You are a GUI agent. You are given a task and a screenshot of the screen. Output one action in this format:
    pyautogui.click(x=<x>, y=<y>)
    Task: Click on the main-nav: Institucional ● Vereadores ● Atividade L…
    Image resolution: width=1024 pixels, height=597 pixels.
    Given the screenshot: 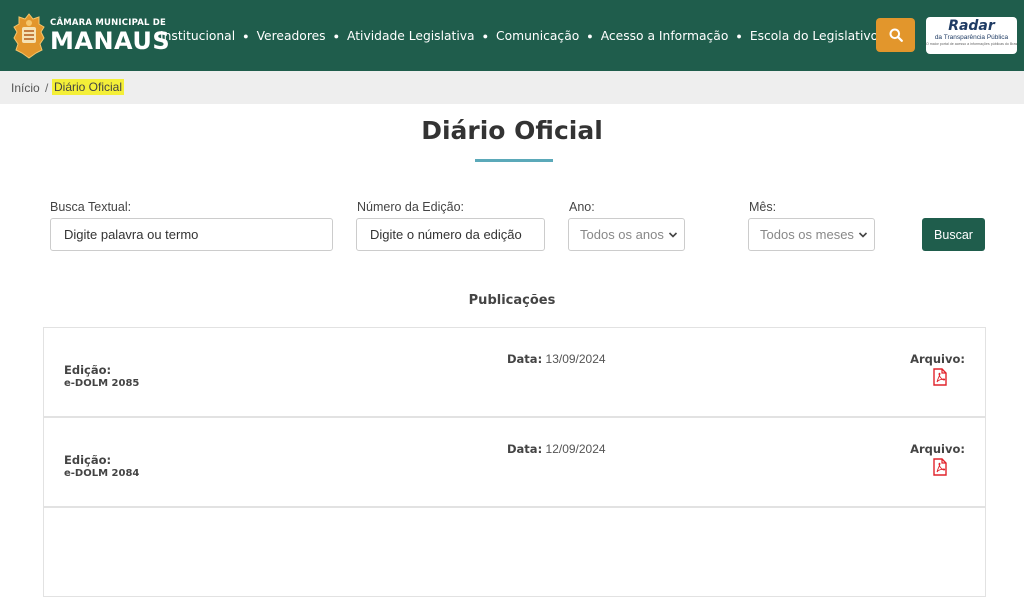 What is the action you would take?
    pyautogui.click(x=519, y=35)
    